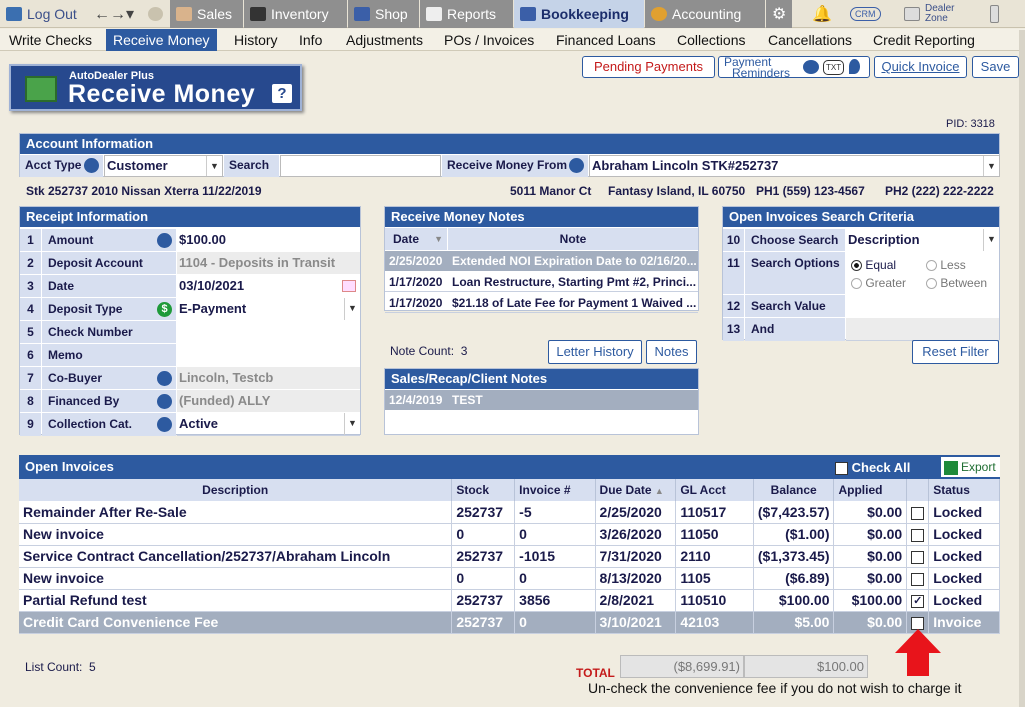  What do you see at coordinates (206, 14) in the screenshot?
I see `nav-sales: Sales` at bounding box center [206, 14].